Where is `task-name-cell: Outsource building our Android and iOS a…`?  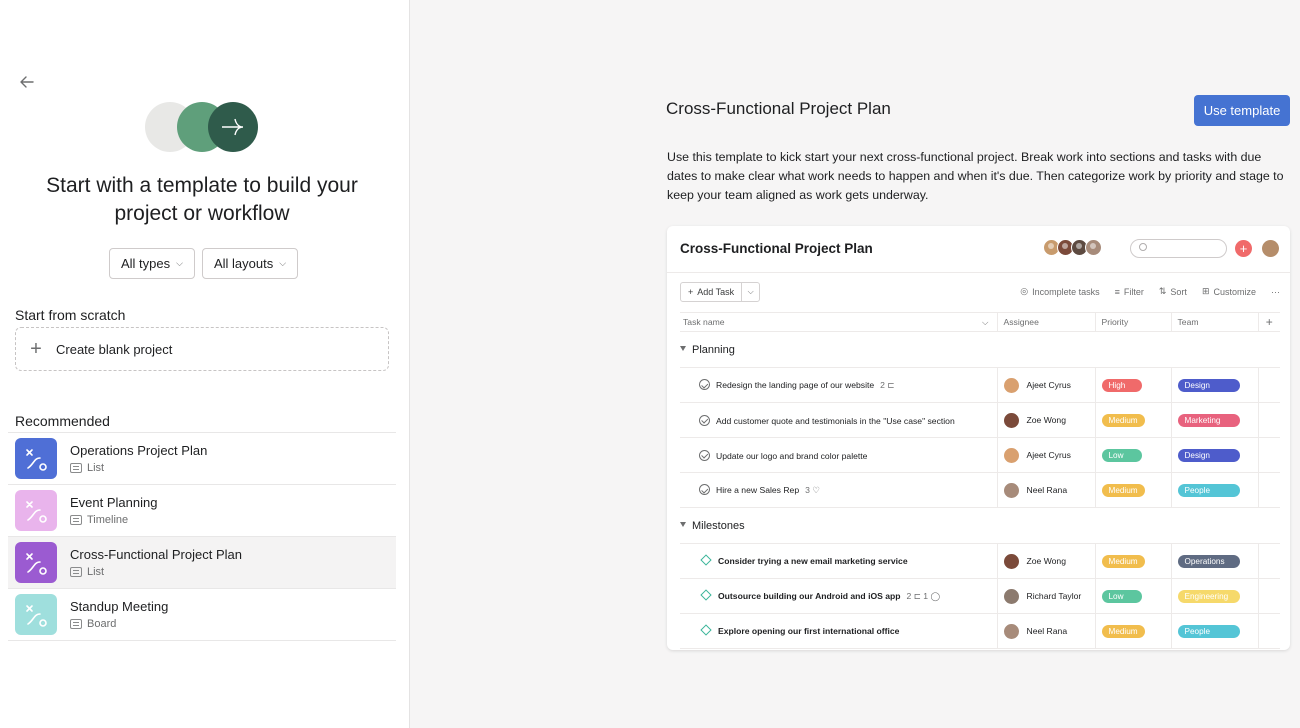 task-name-cell: Outsource building our Android and iOS a… is located at coordinates (838, 596).